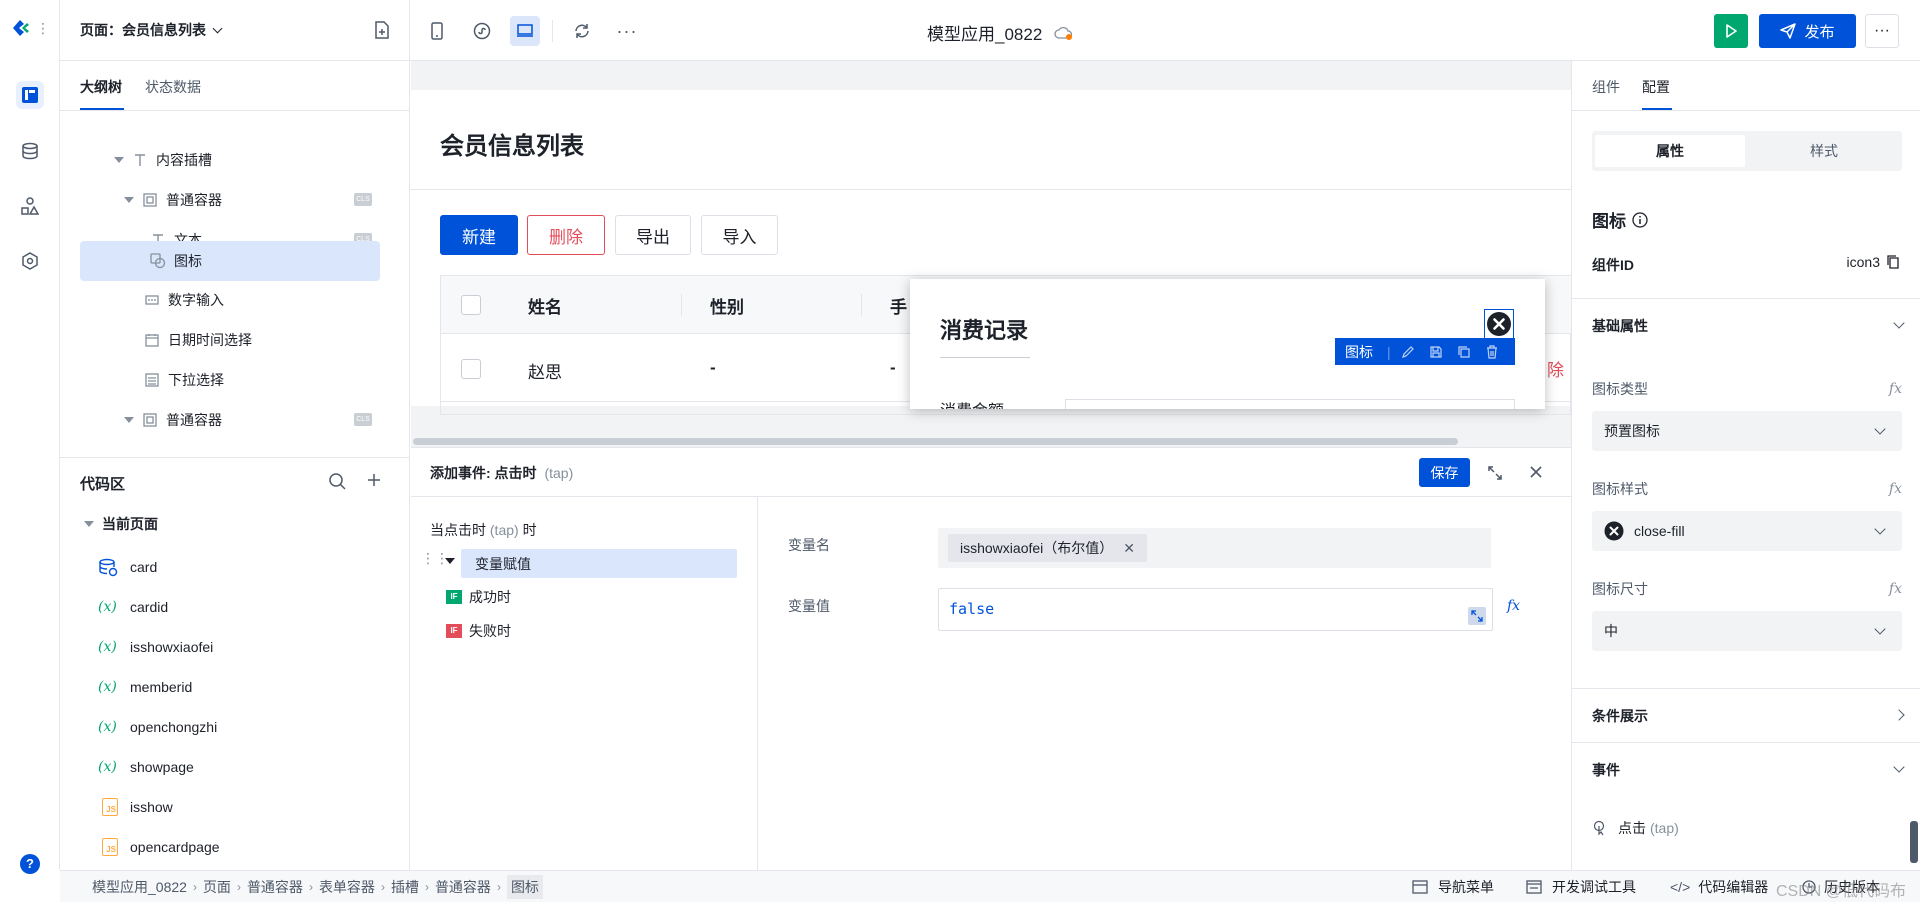 This screenshot has width=1920, height=902. What do you see at coordinates (1495, 473) in the screenshot?
I see `expand-icon` at bounding box center [1495, 473].